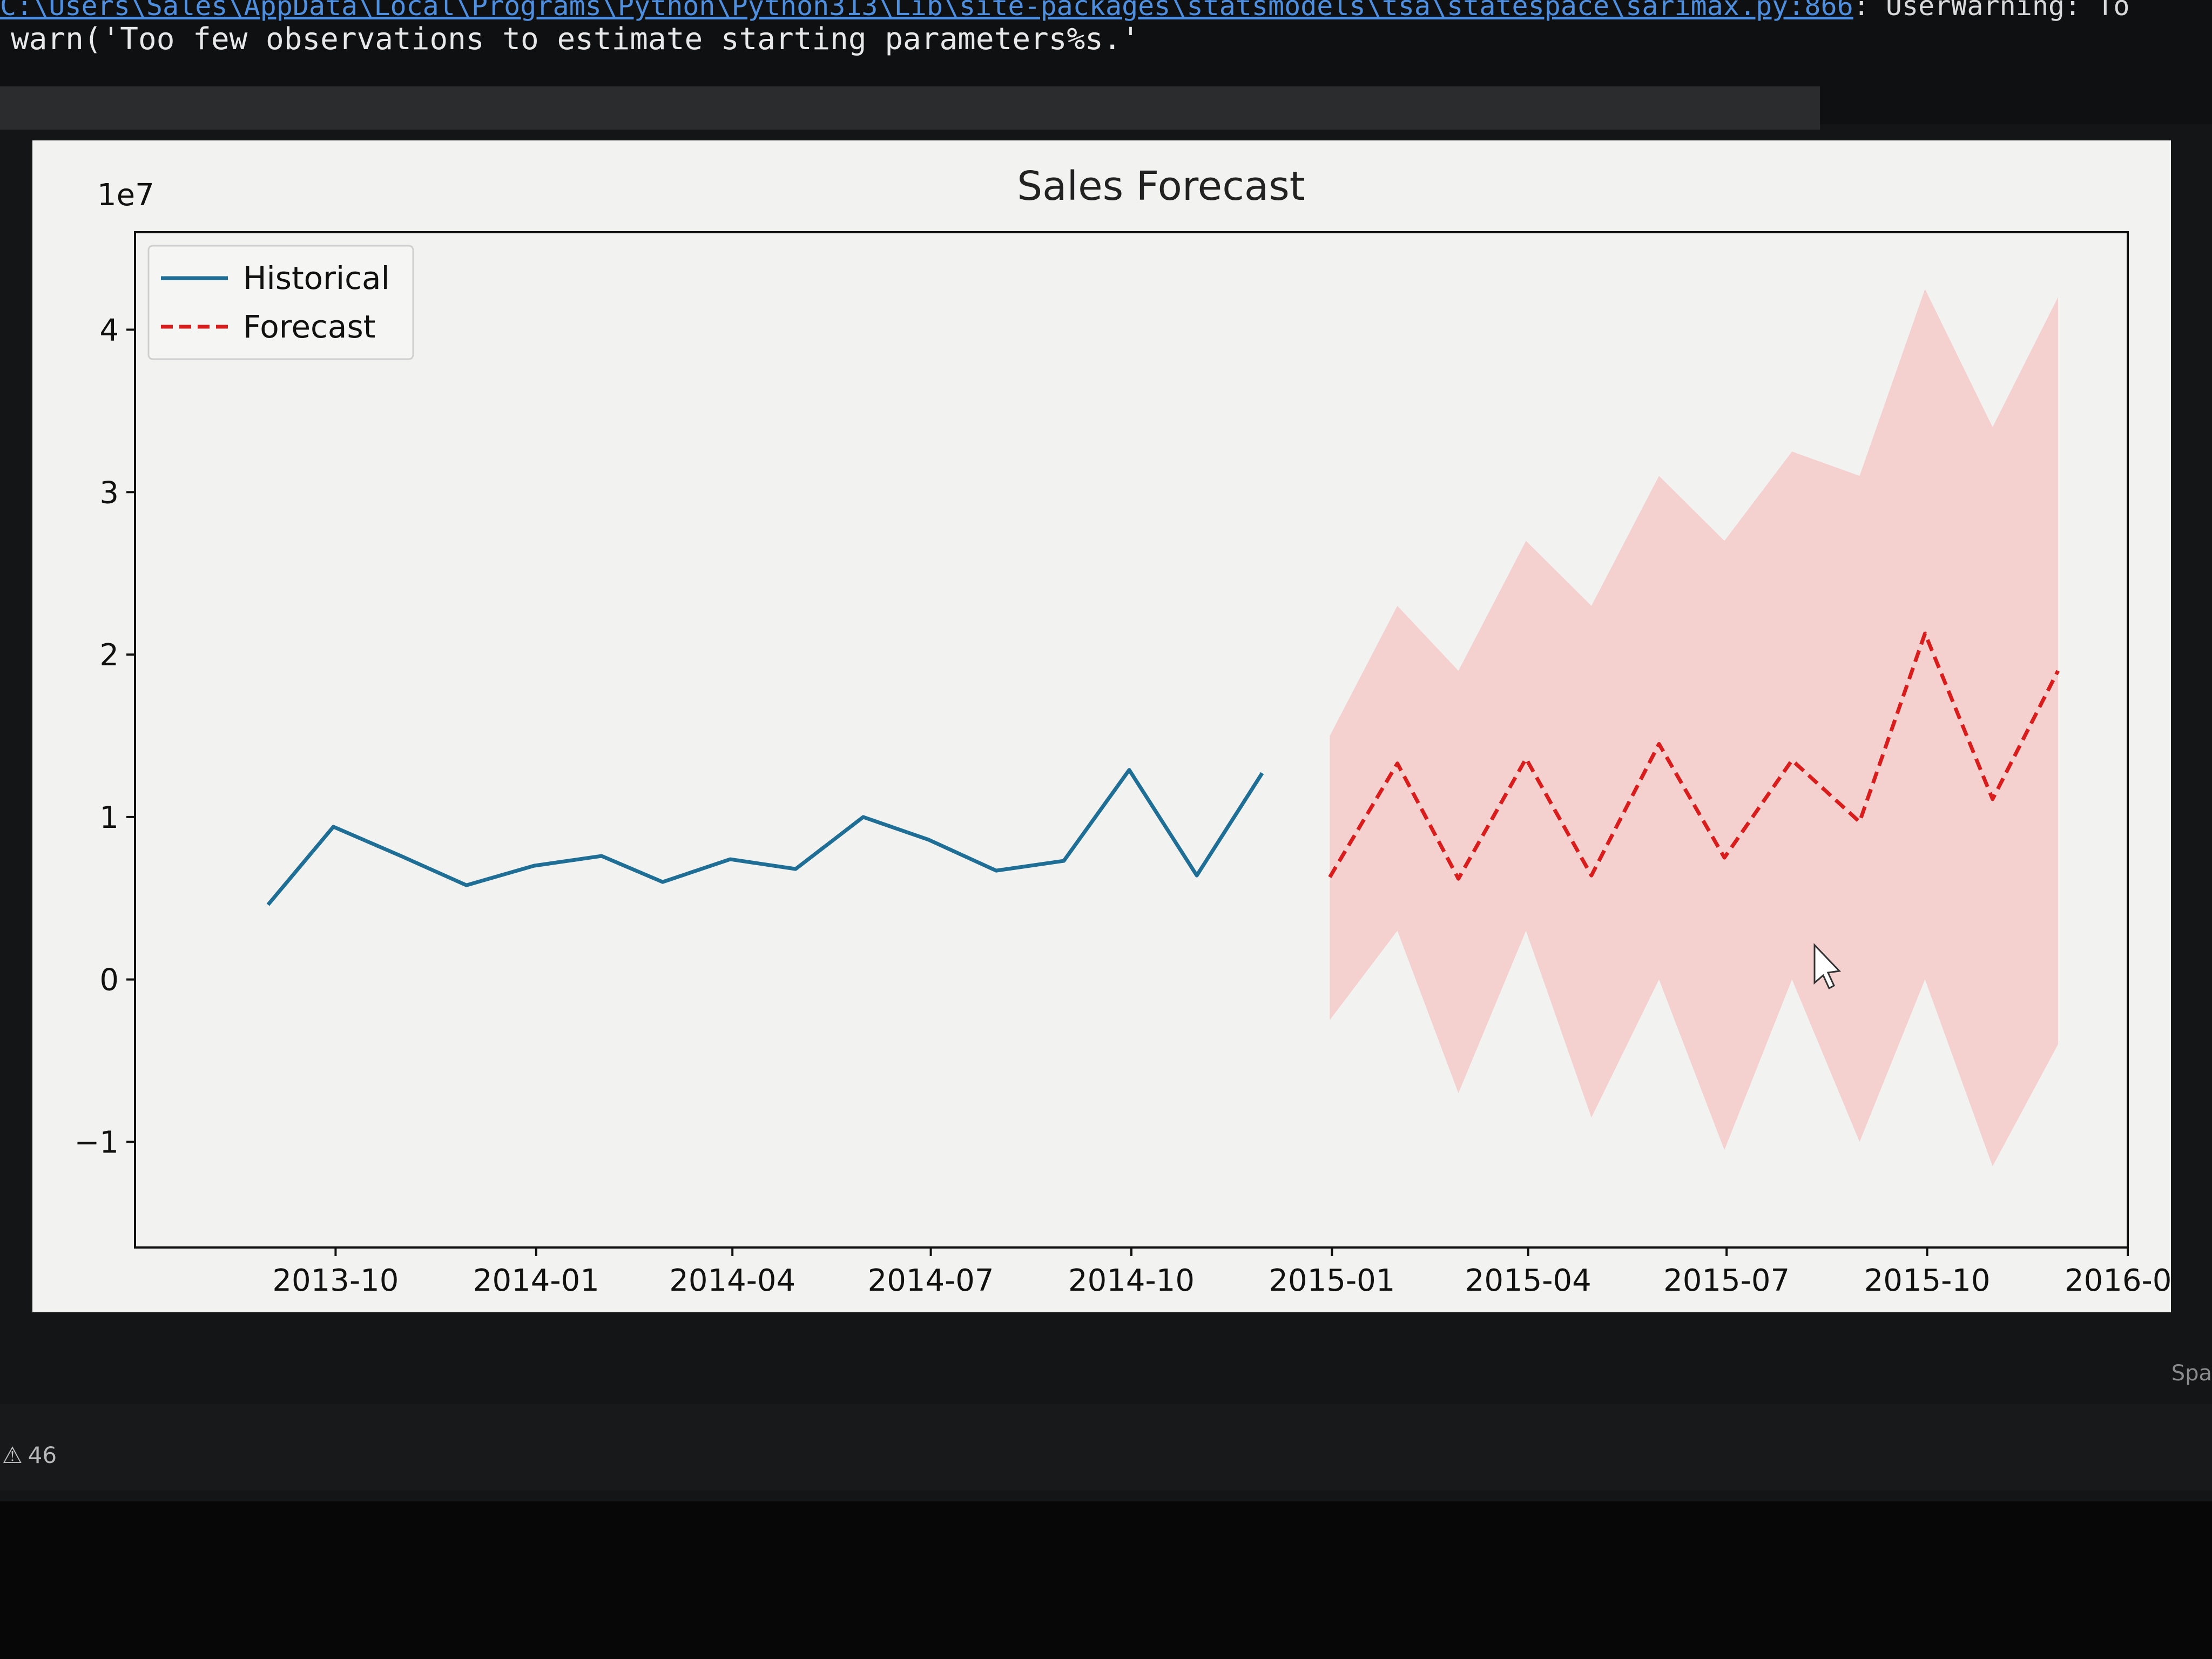 Image resolution: width=2212 pixels, height=1659 pixels. What do you see at coordinates (1991, 11) in the screenshot?
I see `user-warning-text: : UserWarning: To` at bounding box center [1991, 11].